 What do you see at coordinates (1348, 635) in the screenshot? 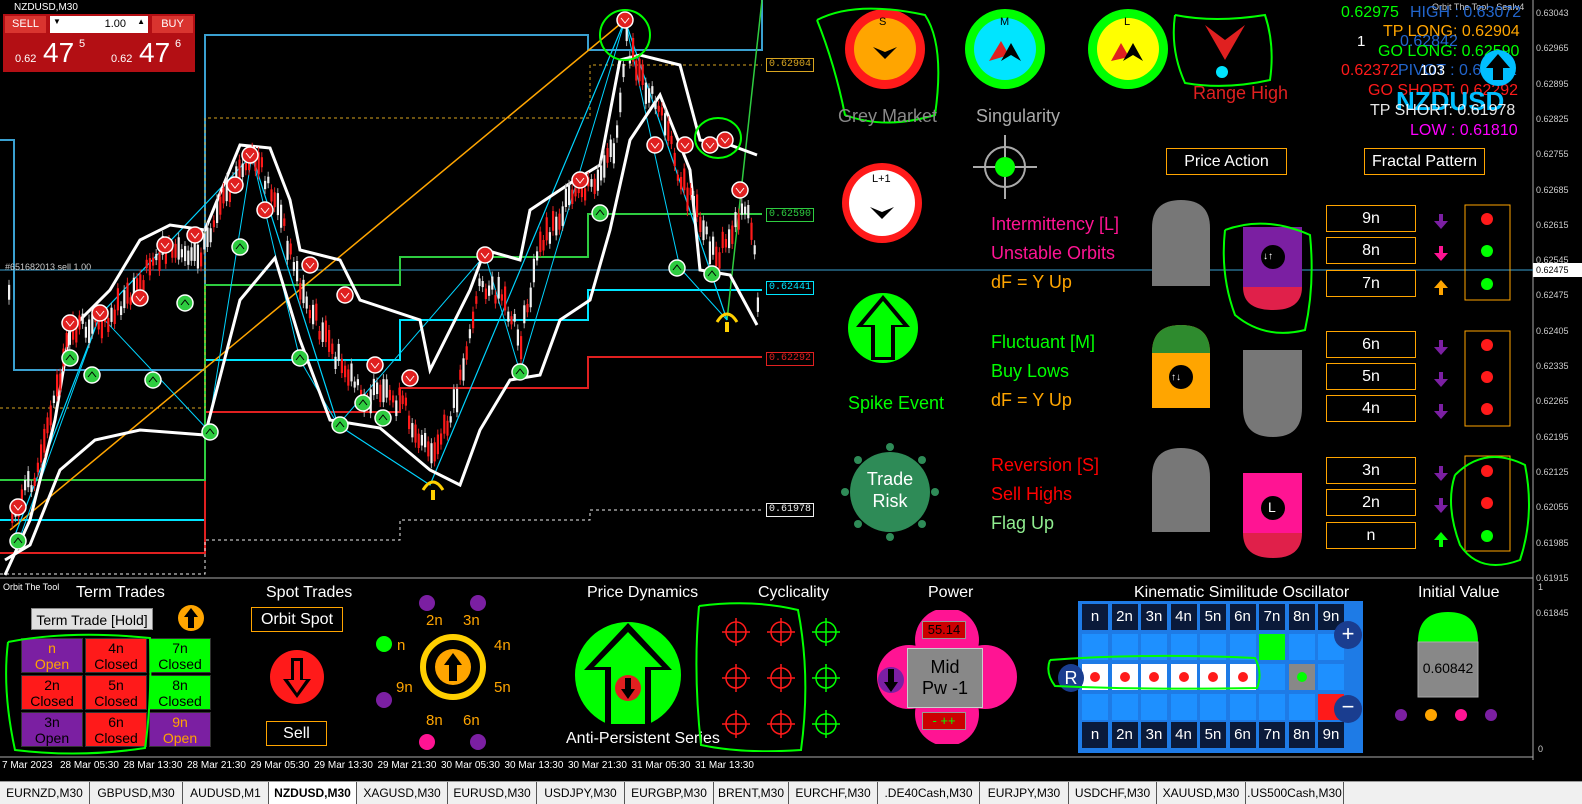
I see `kso-plus-button: +` at bounding box center [1348, 635].